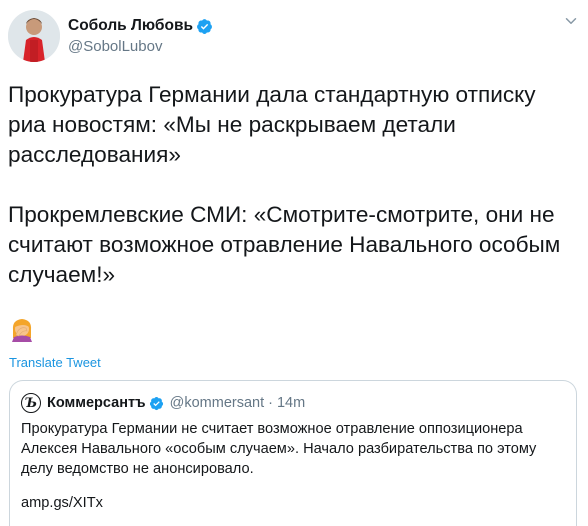  What do you see at coordinates (217, 403) in the screenshot?
I see `quoted-author-handle: @kommersant` at bounding box center [217, 403].